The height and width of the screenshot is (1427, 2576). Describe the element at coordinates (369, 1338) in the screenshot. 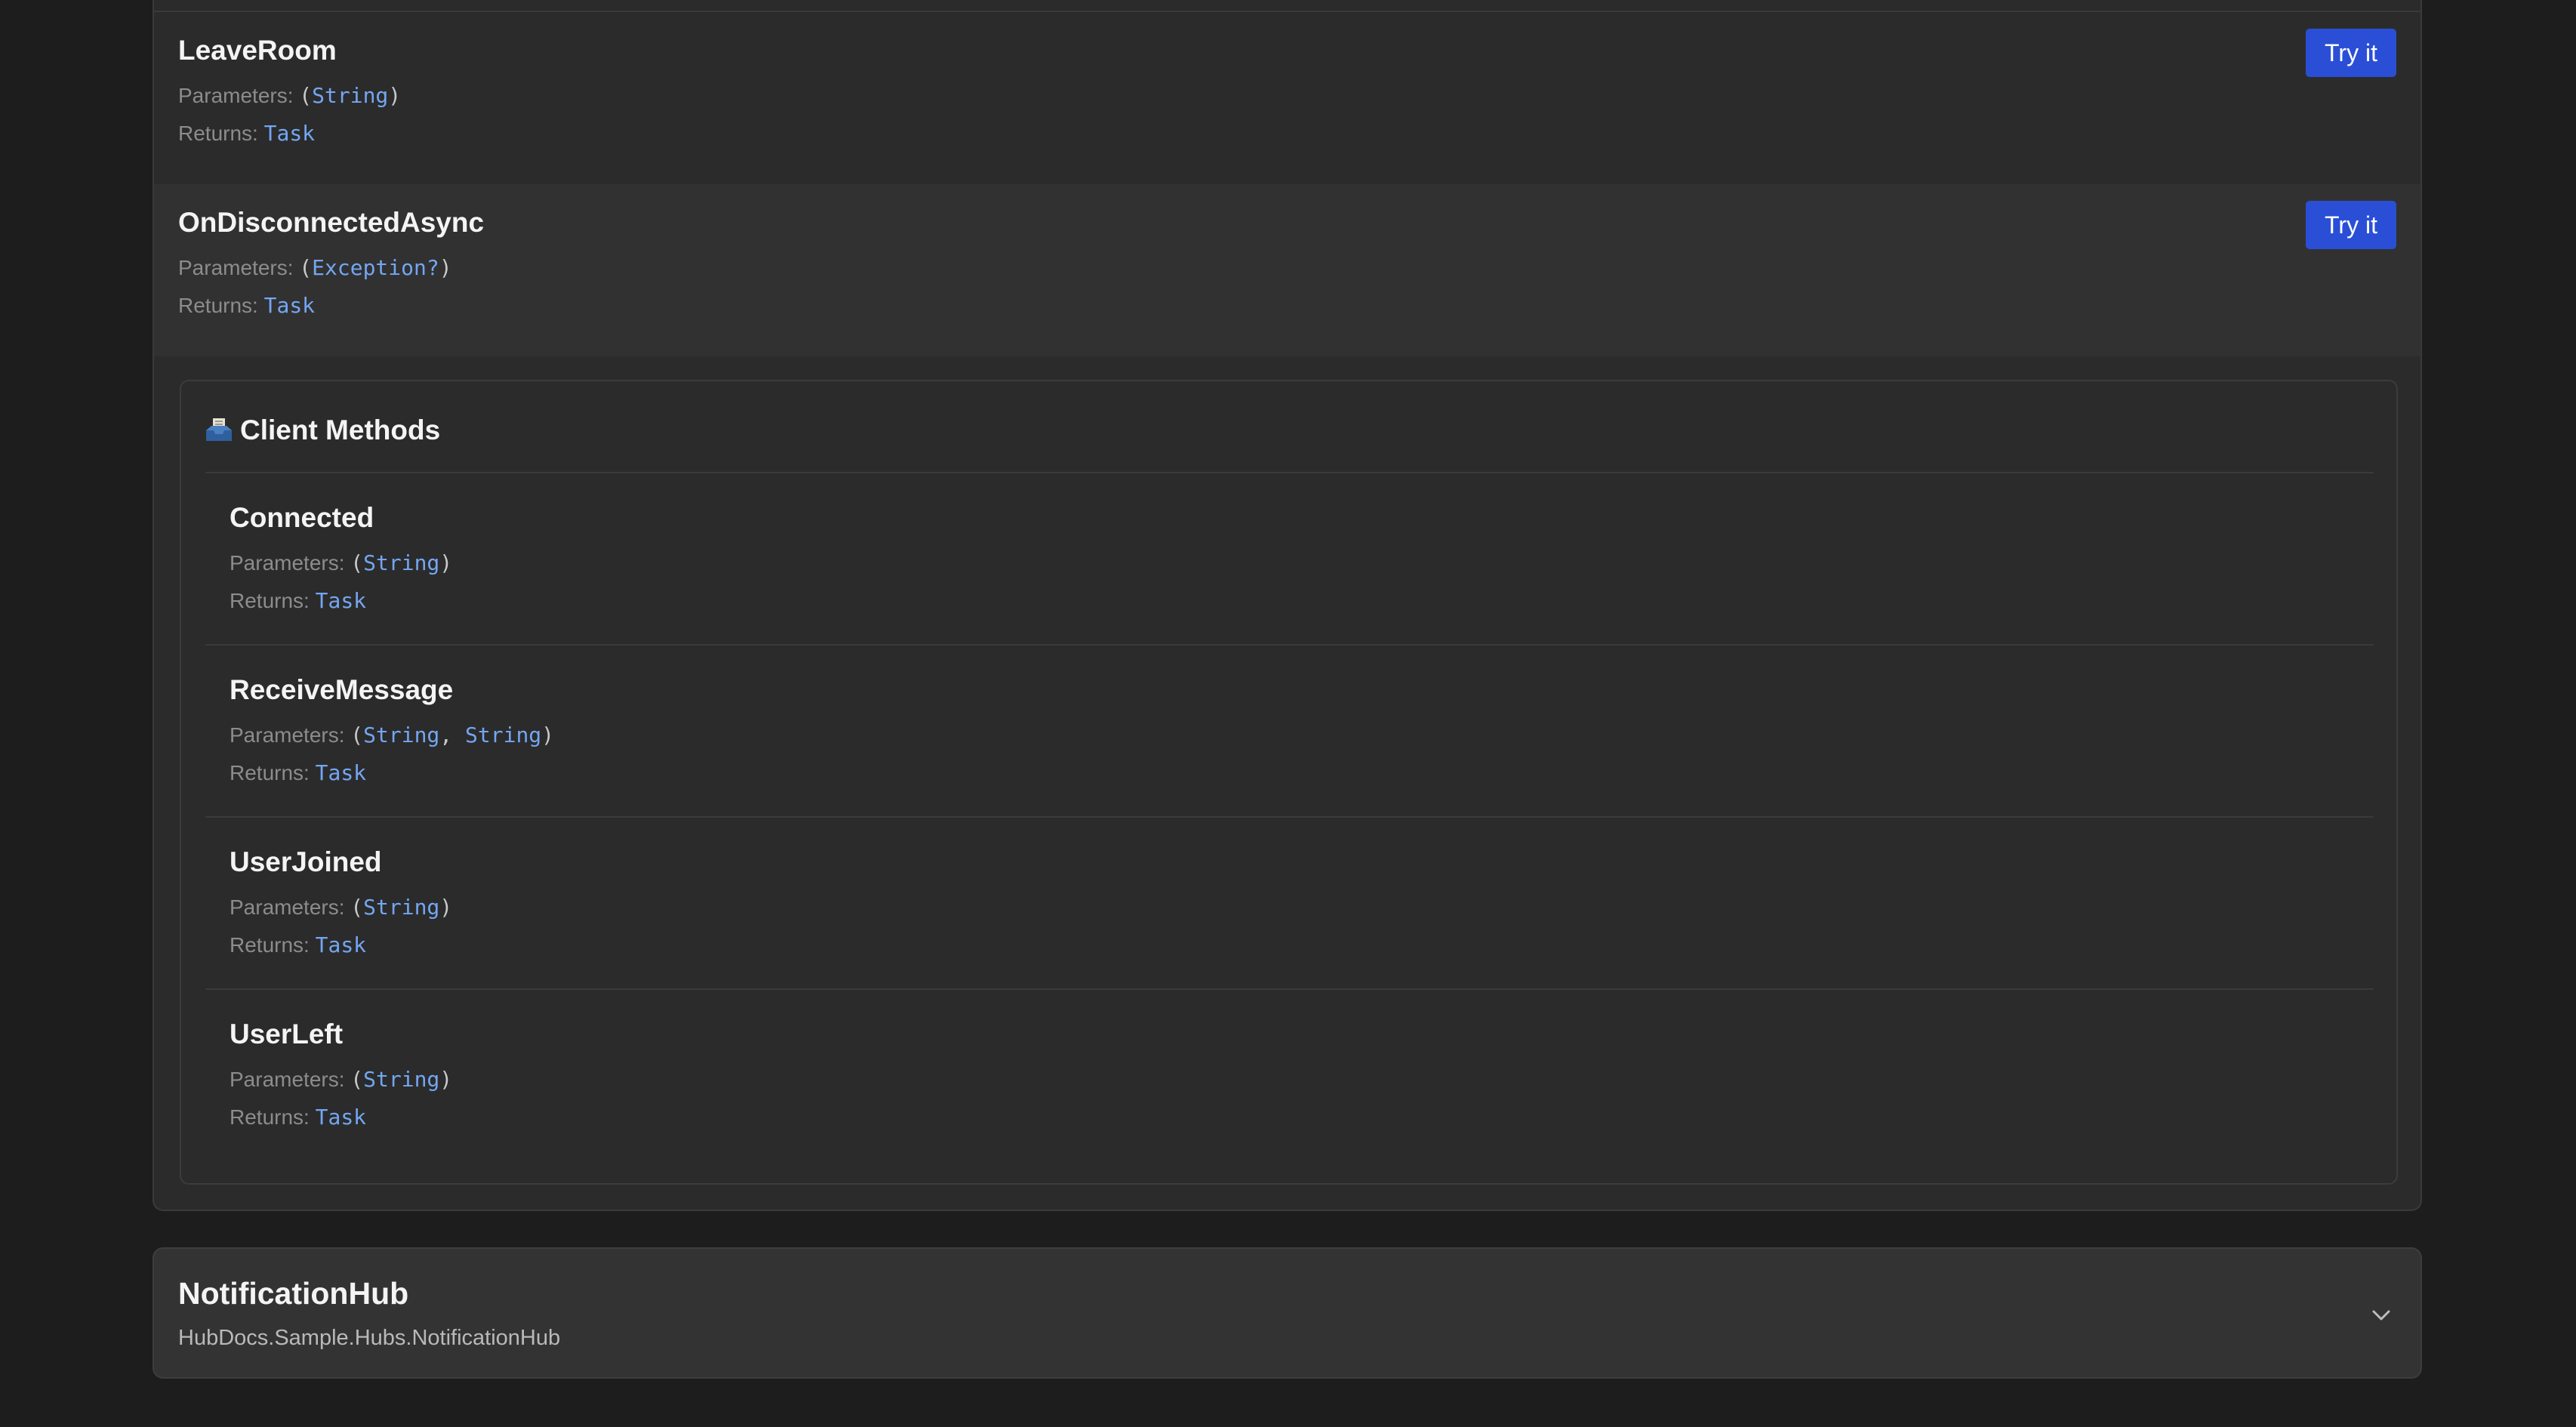

I see `hub-namespace: HubDocs.Sample.Hubs.NotificationHub` at that location.